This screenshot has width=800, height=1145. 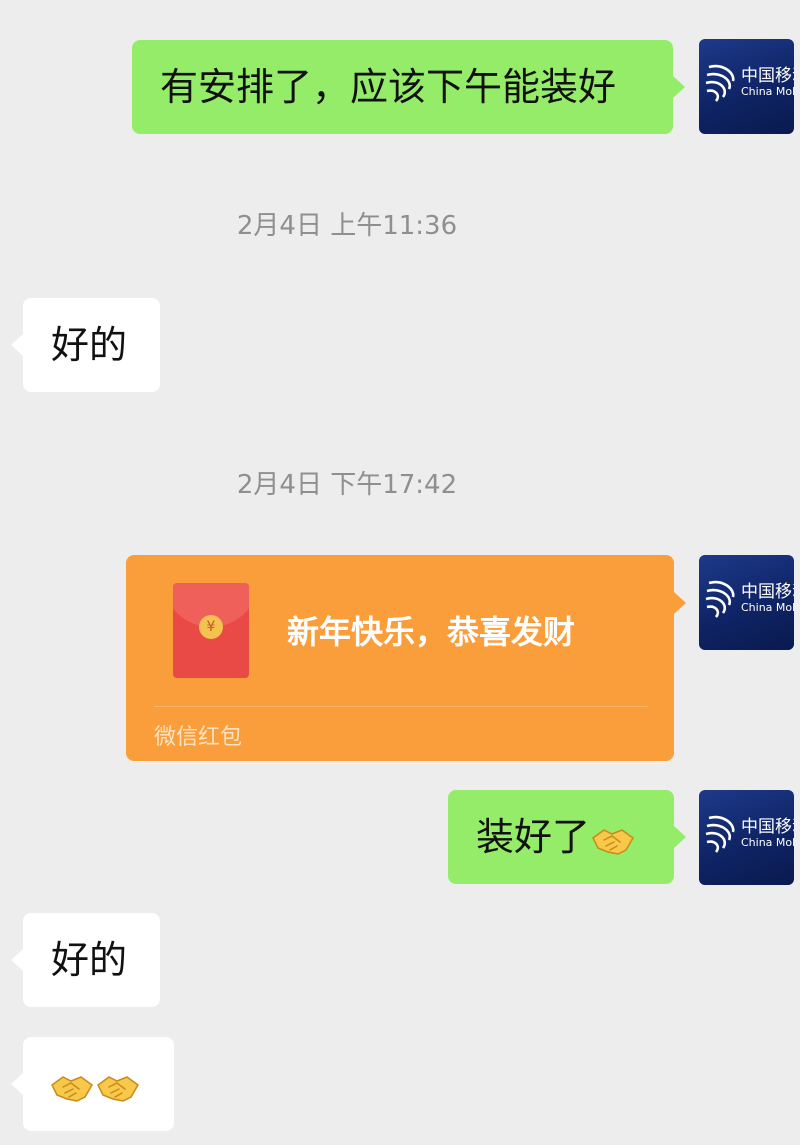 I want to click on message-bubble: 装好了, so click(x=561, y=837).